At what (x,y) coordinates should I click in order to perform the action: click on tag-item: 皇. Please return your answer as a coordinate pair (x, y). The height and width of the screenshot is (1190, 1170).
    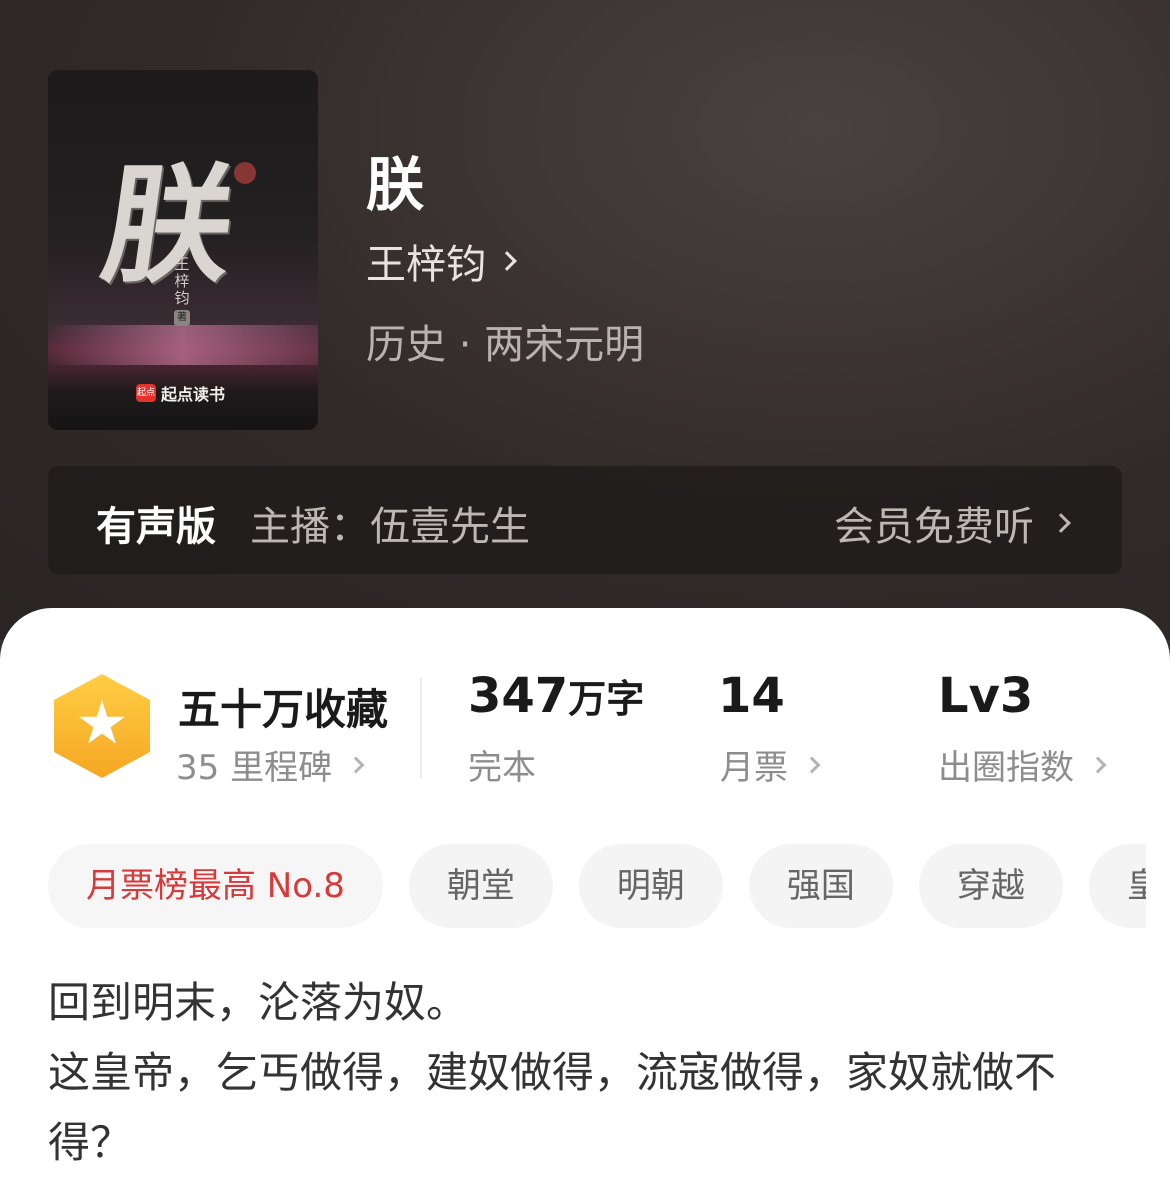
    Looking at the image, I should click on (1117, 886).